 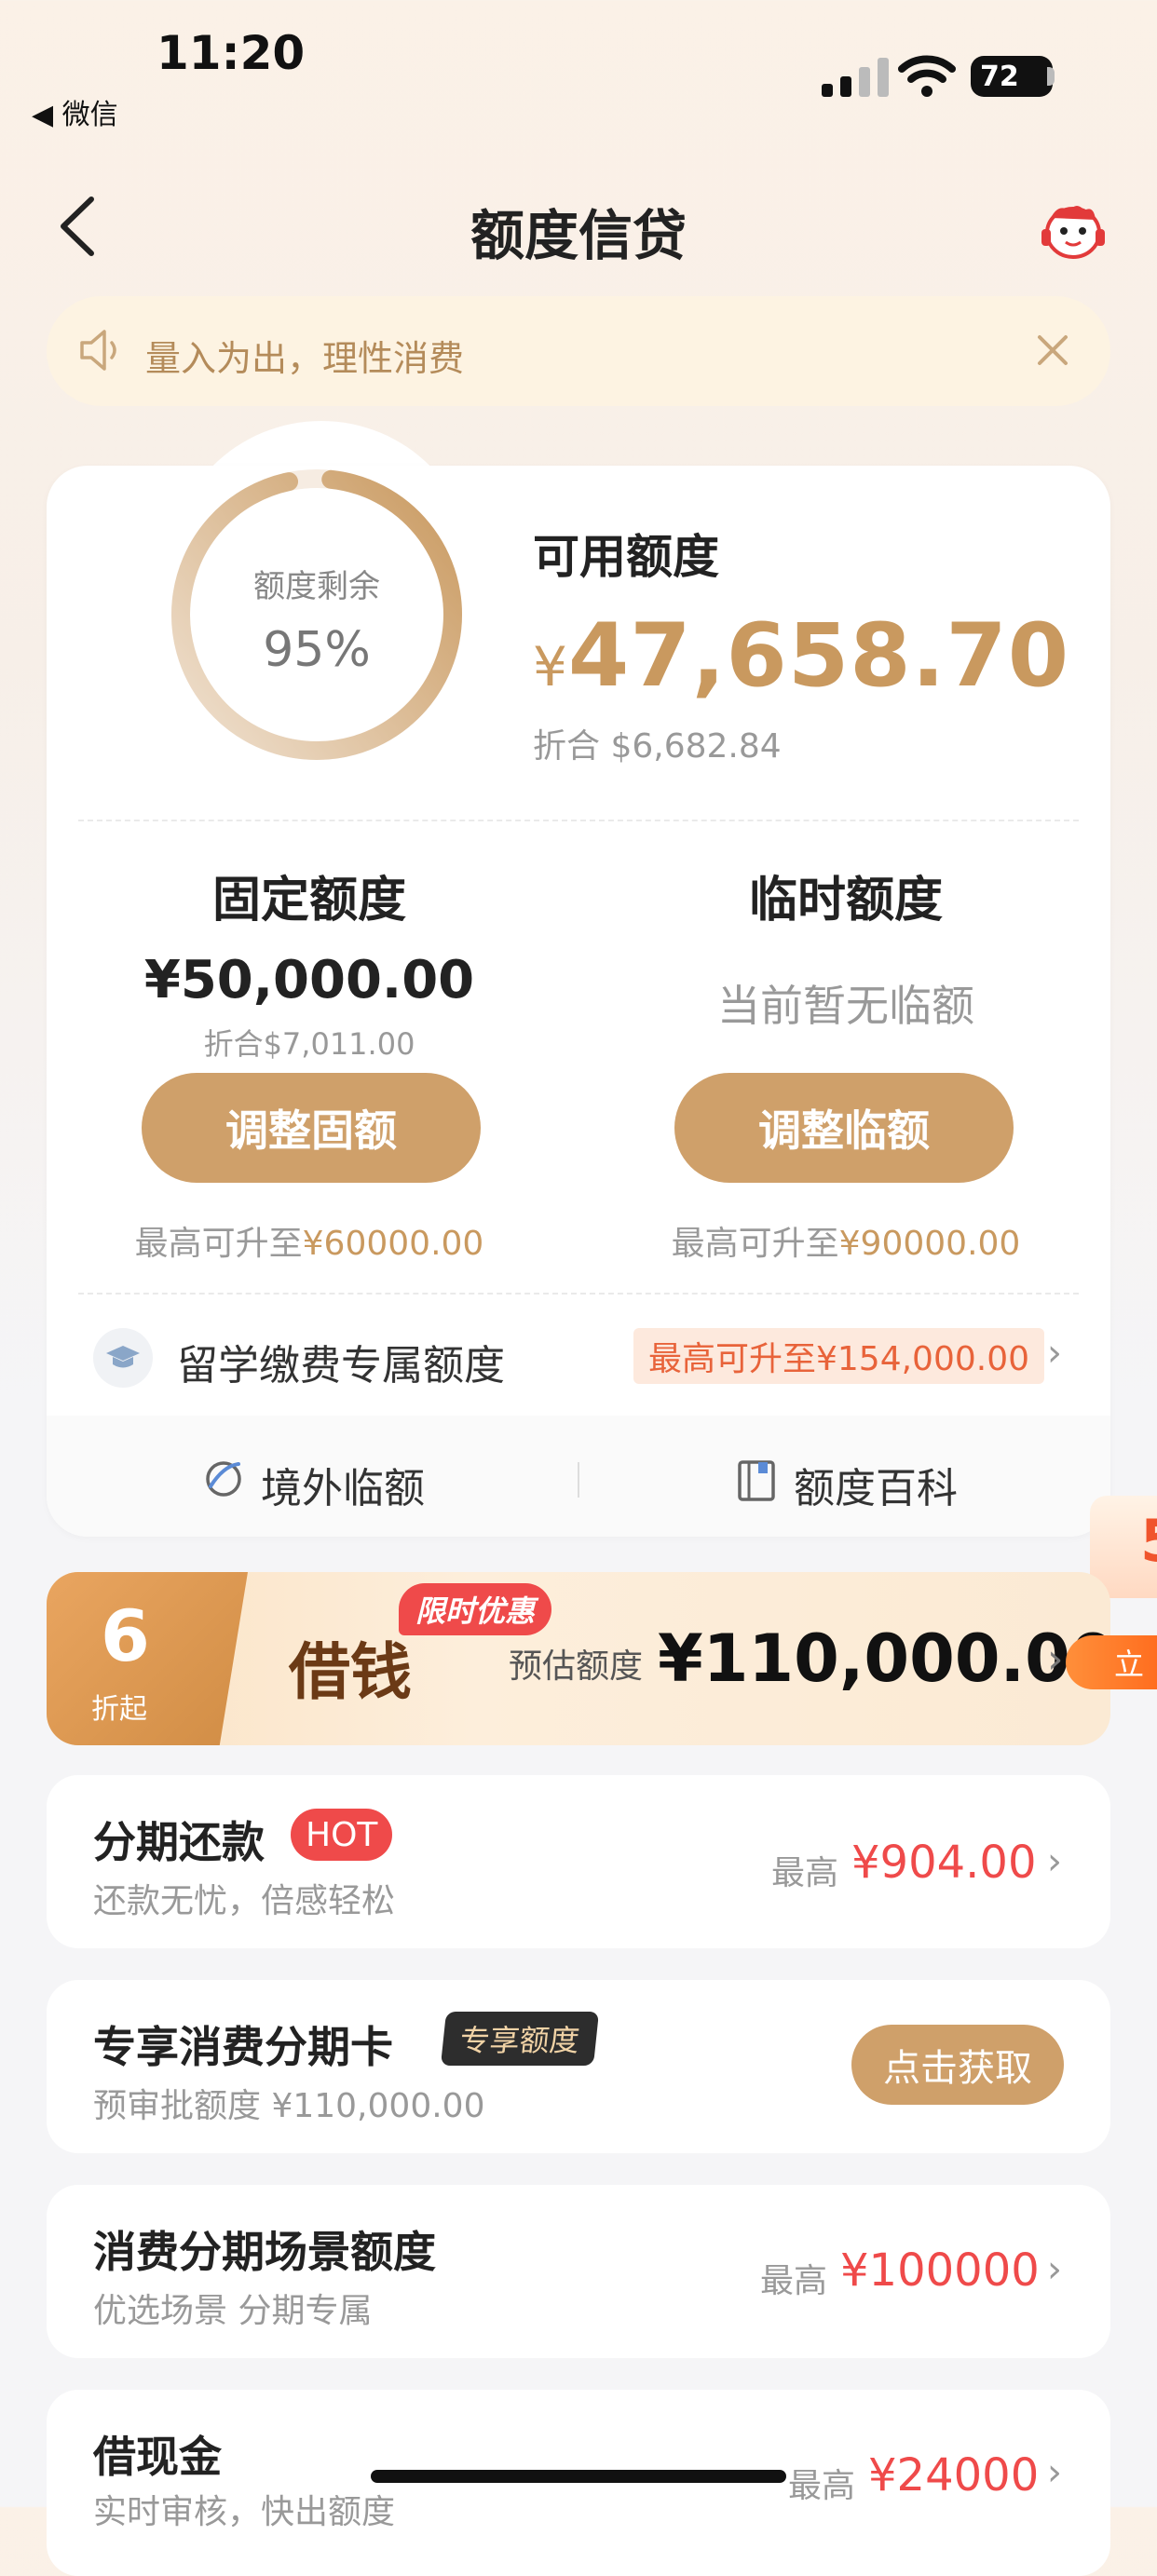 I want to click on home-indicator, so click(x=578, y=2476).